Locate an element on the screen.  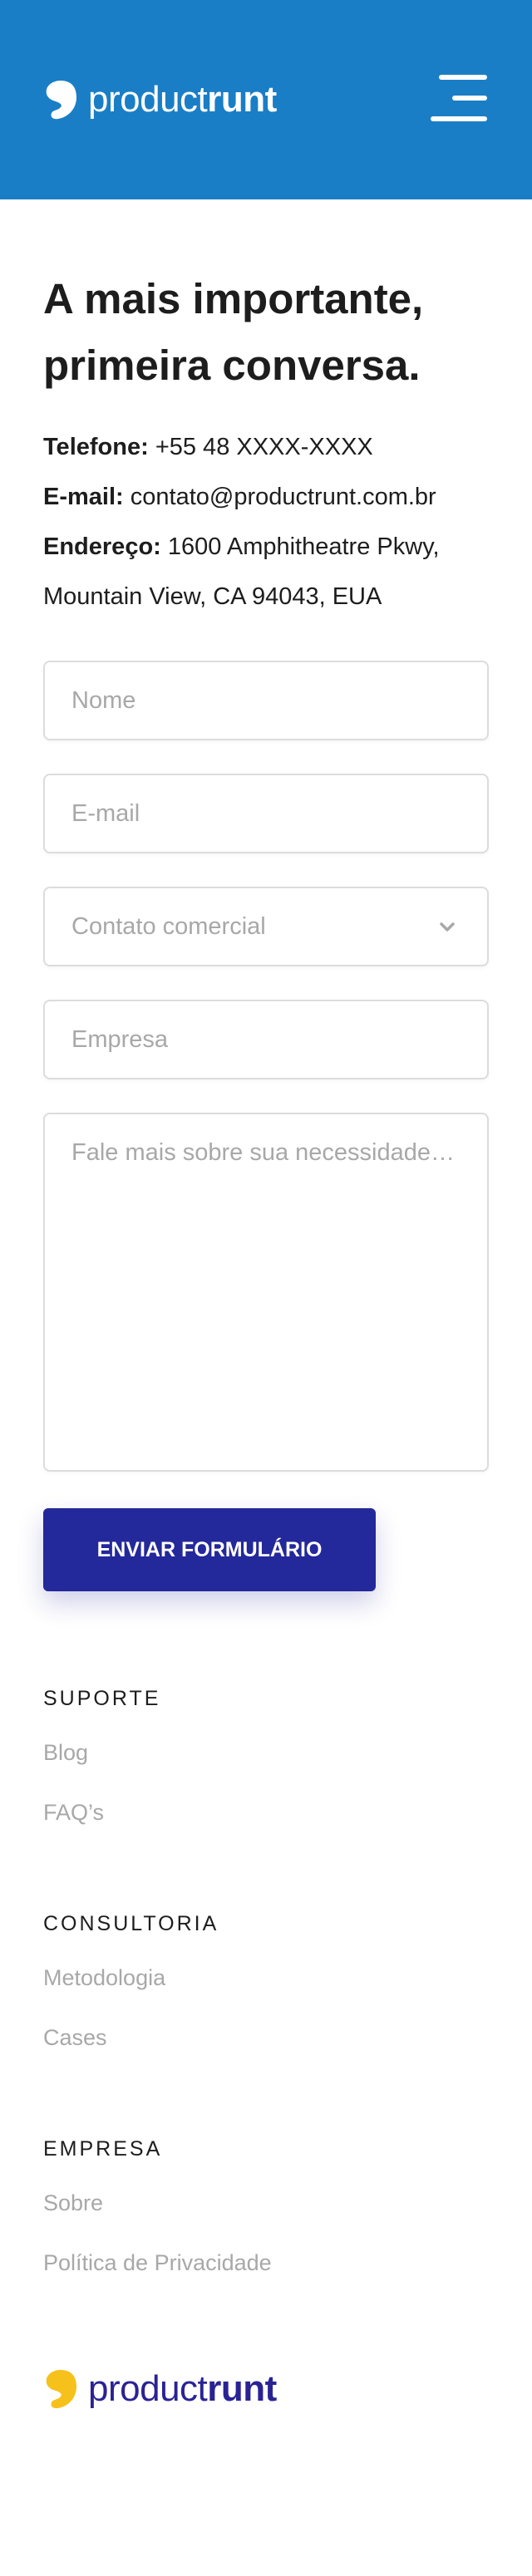
footer-heading-empresa: EMPRESA is located at coordinates (103, 2149).